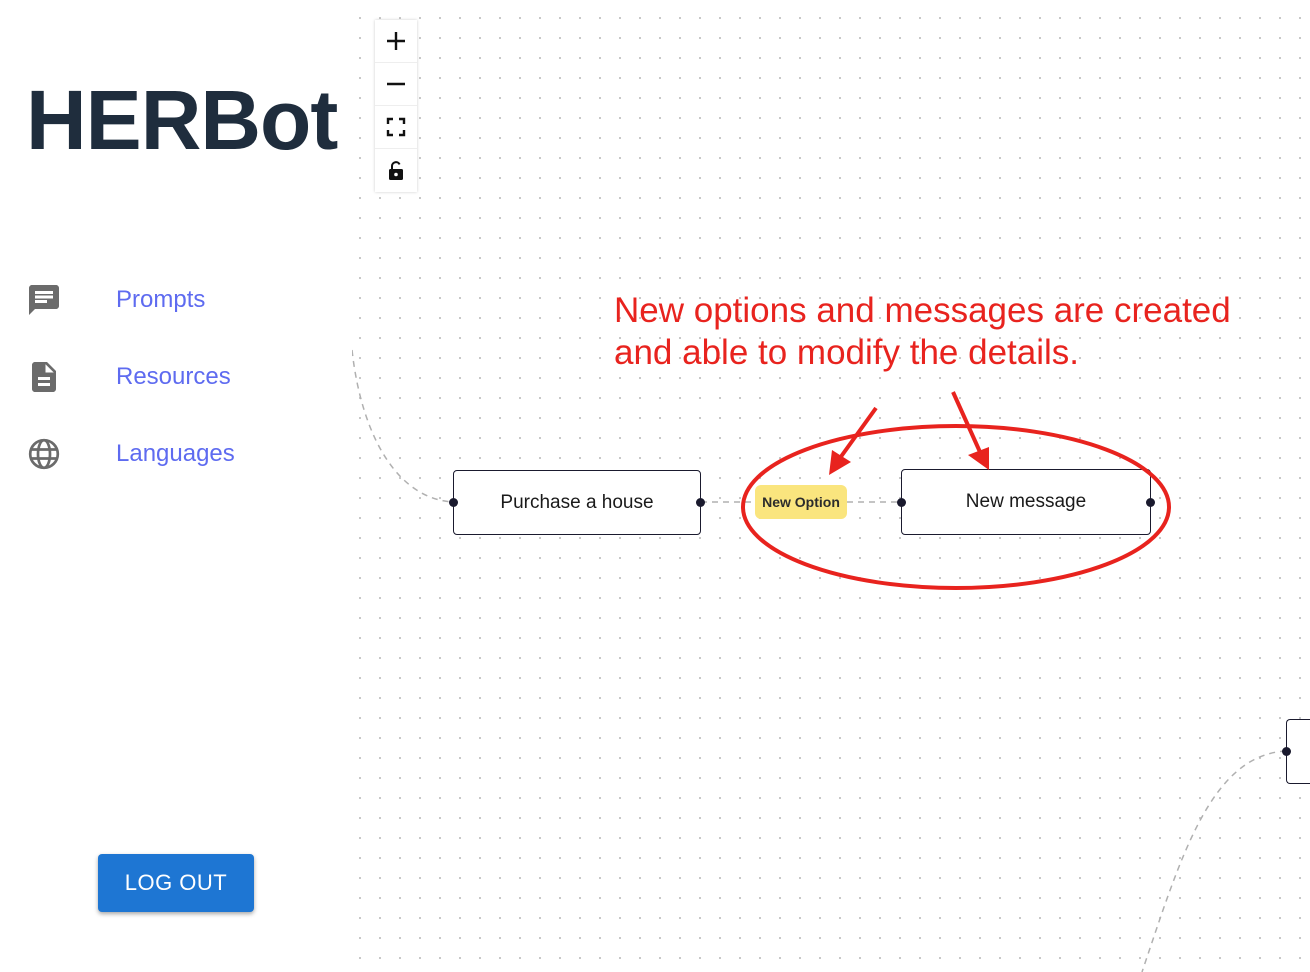  What do you see at coordinates (970, 430) in the screenshot?
I see `arrow-to-message` at bounding box center [970, 430].